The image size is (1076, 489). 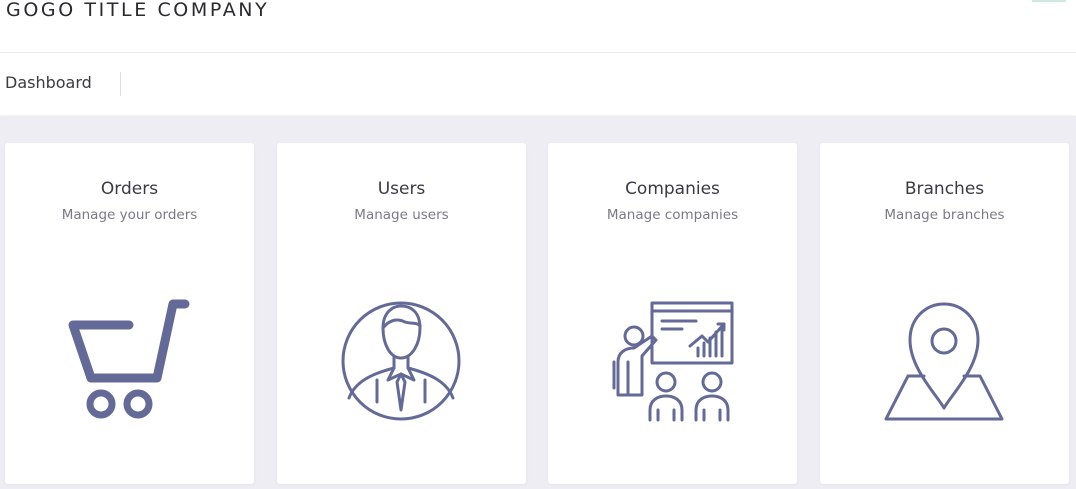 What do you see at coordinates (138, 10) in the screenshot?
I see `company-name: GOGO TITLE COMPANY` at bounding box center [138, 10].